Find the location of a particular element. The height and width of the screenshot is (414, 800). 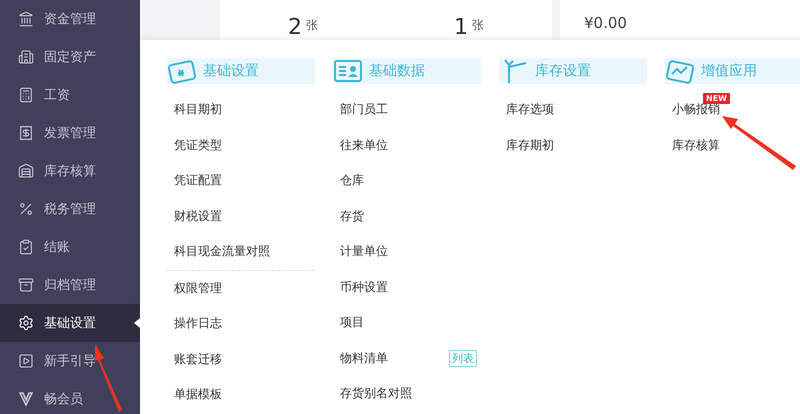

archive-icon is located at coordinates (26, 285).